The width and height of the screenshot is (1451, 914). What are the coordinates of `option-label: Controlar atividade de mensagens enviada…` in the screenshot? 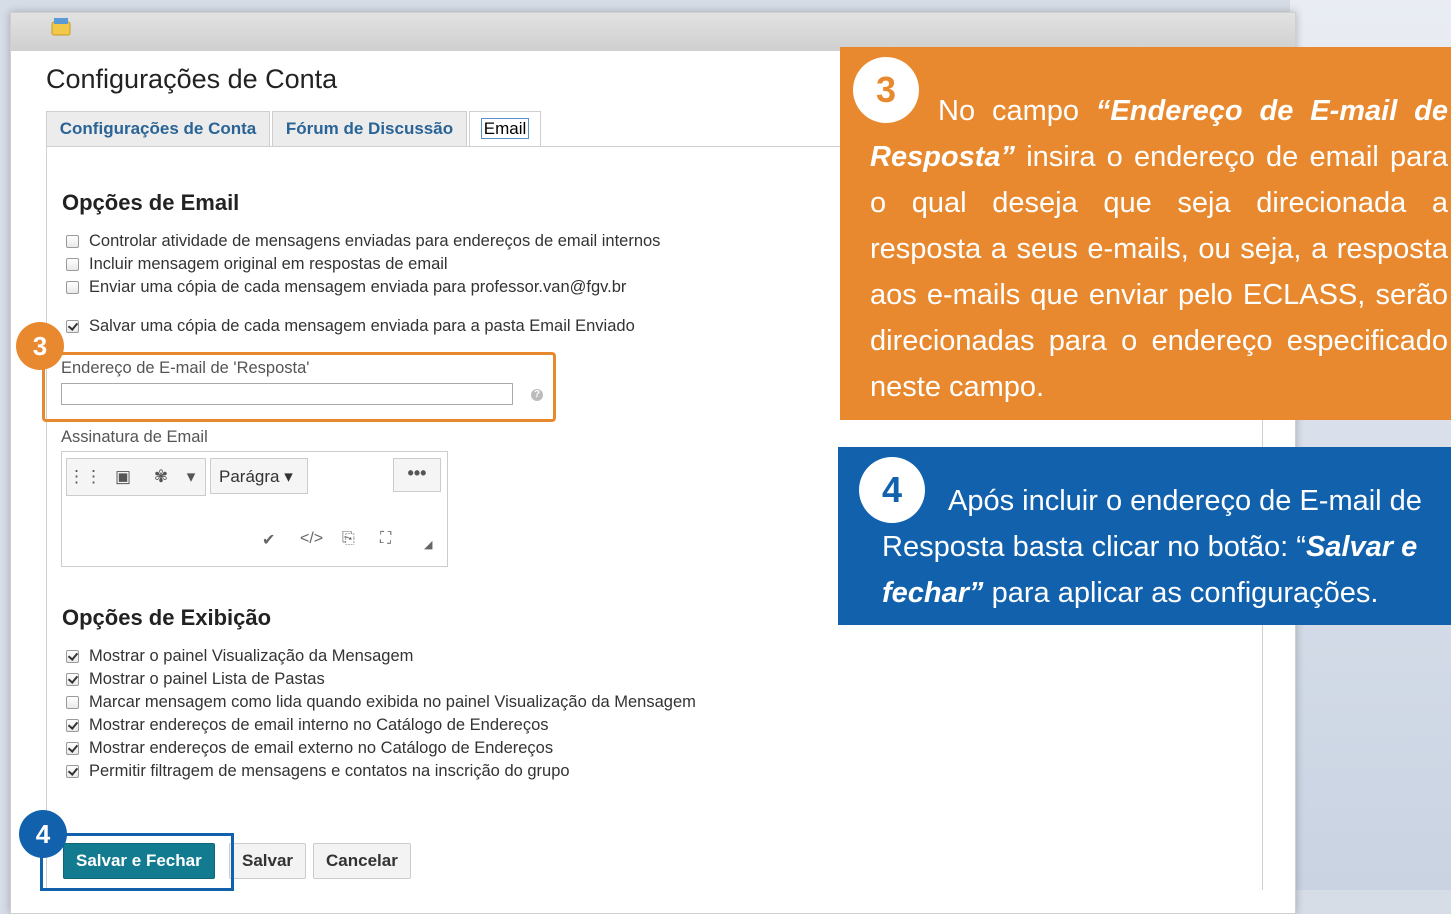 It's located at (375, 240).